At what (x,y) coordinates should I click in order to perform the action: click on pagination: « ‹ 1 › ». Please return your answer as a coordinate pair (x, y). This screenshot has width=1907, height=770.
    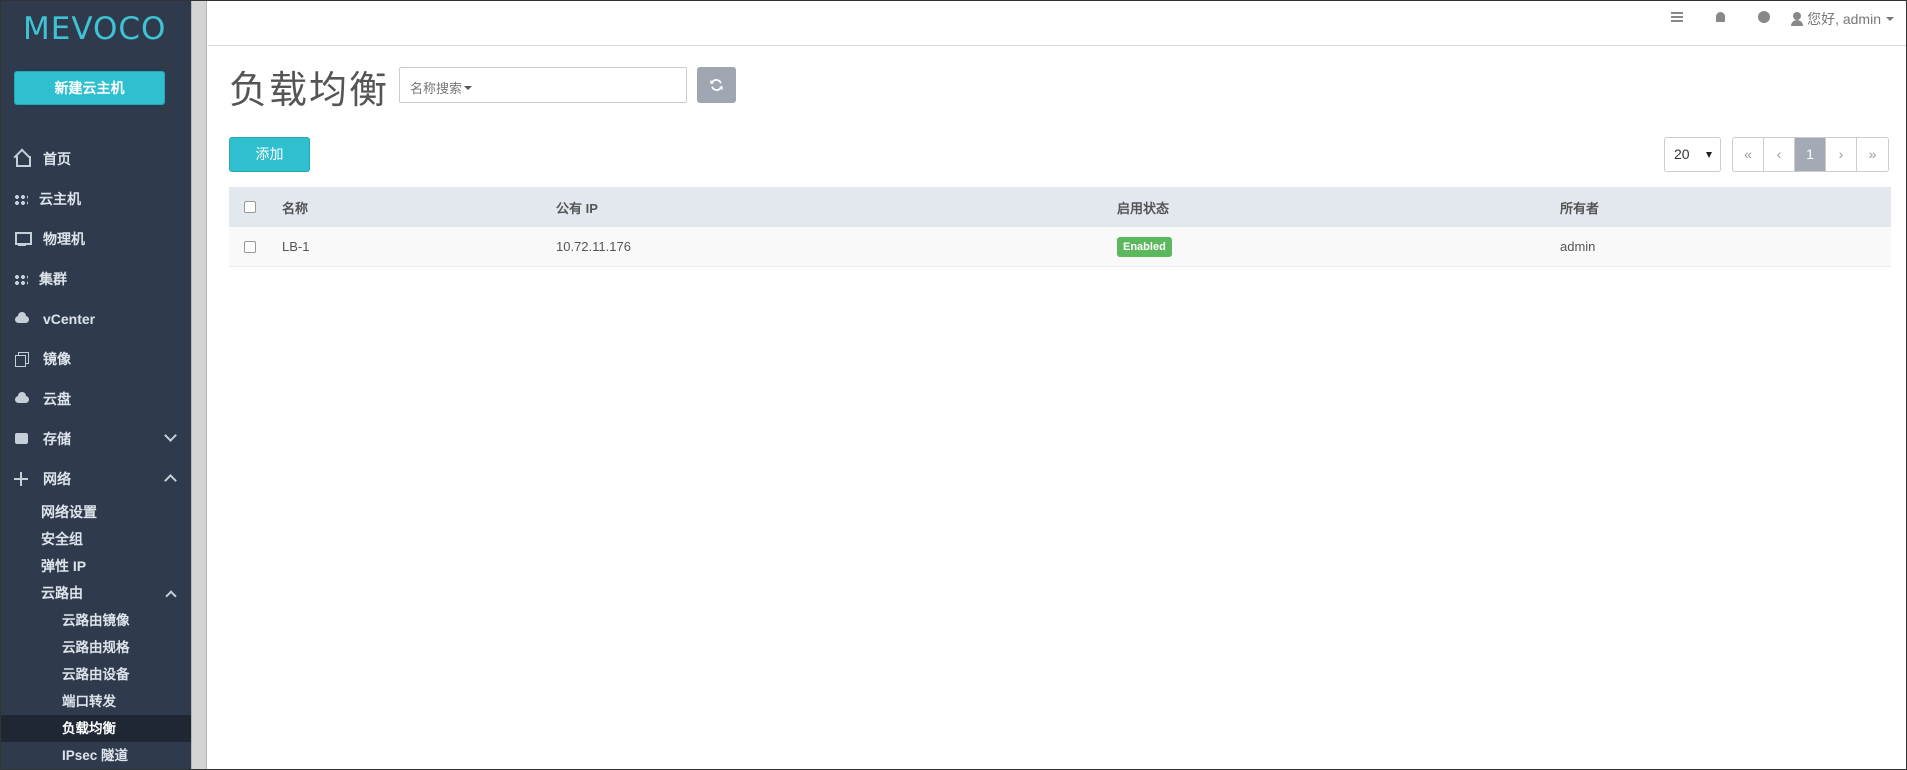
    Looking at the image, I should click on (1810, 154).